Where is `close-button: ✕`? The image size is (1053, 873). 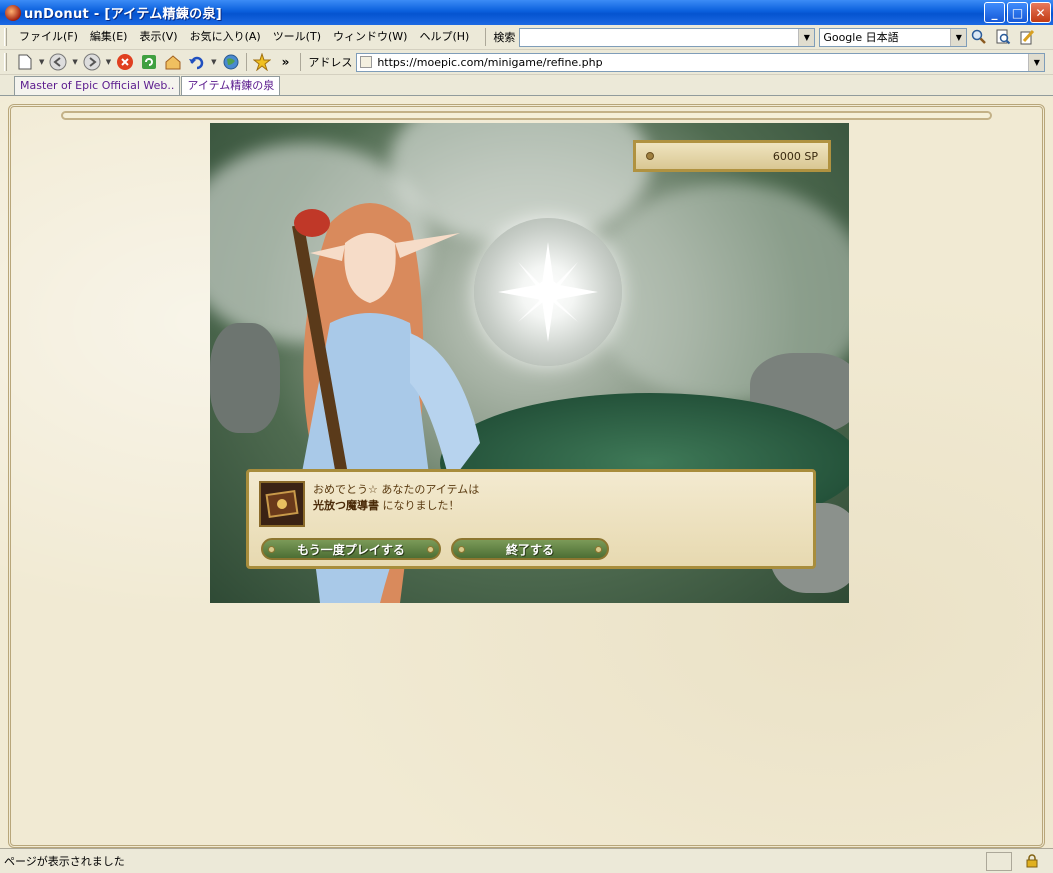
close-button: ✕ is located at coordinates (1040, 12).